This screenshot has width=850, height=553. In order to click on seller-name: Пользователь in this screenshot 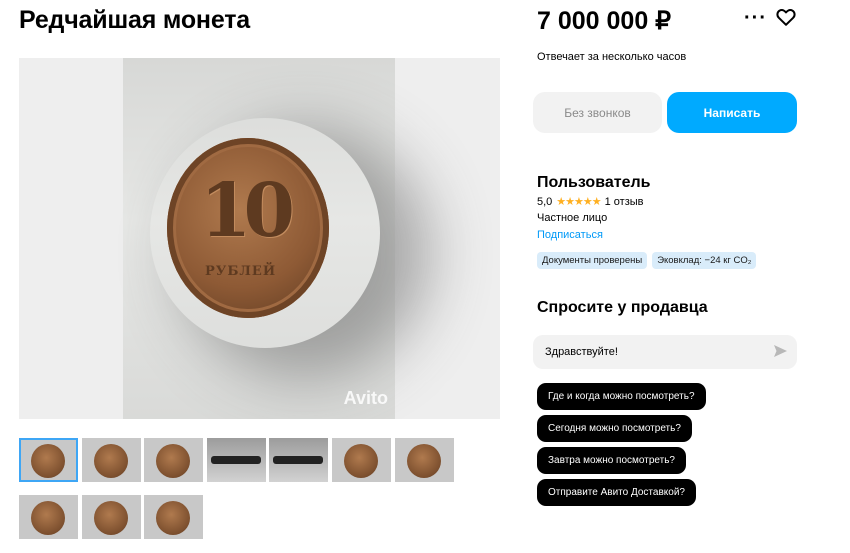, I will do `click(593, 183)`.